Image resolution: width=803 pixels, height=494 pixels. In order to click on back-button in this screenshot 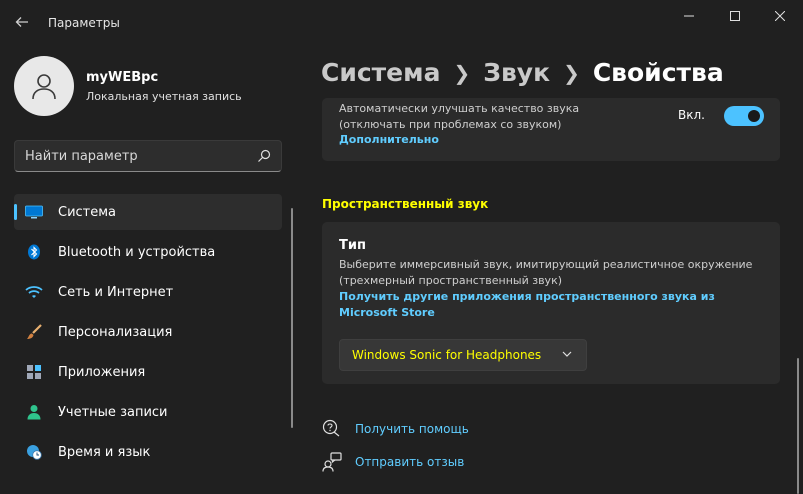, I will do `click(22, 22)`.